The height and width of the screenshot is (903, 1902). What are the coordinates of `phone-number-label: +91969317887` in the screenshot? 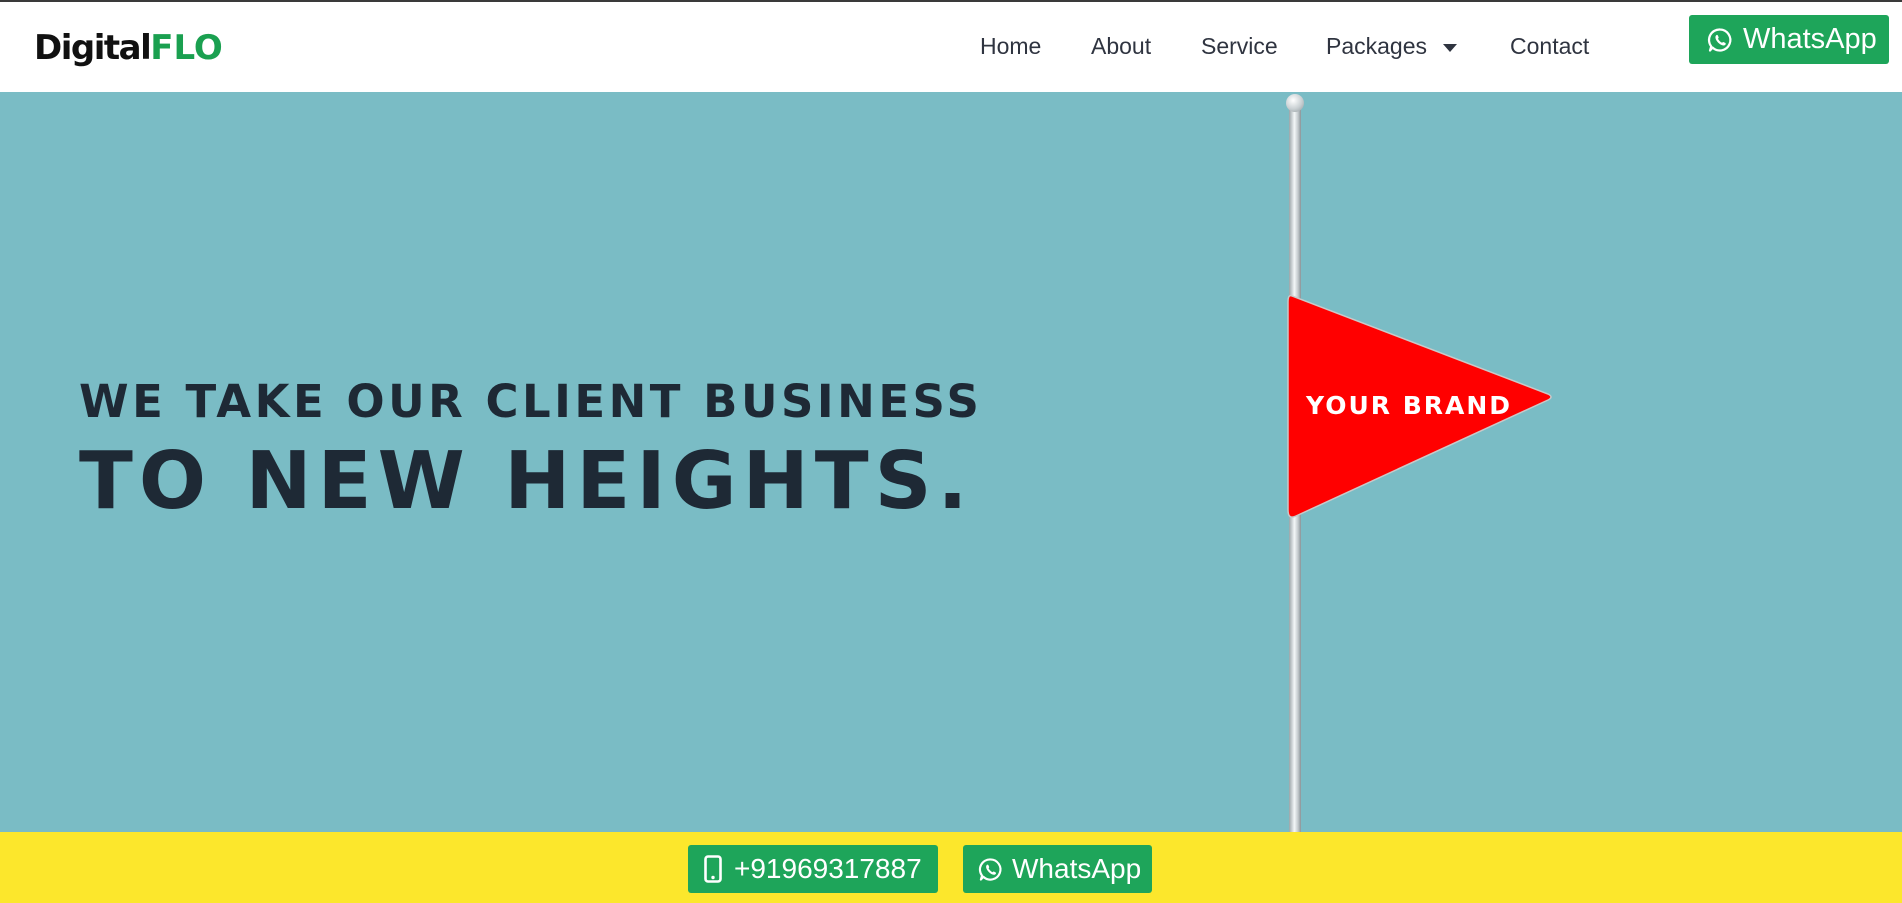 It's located at (828, 868).